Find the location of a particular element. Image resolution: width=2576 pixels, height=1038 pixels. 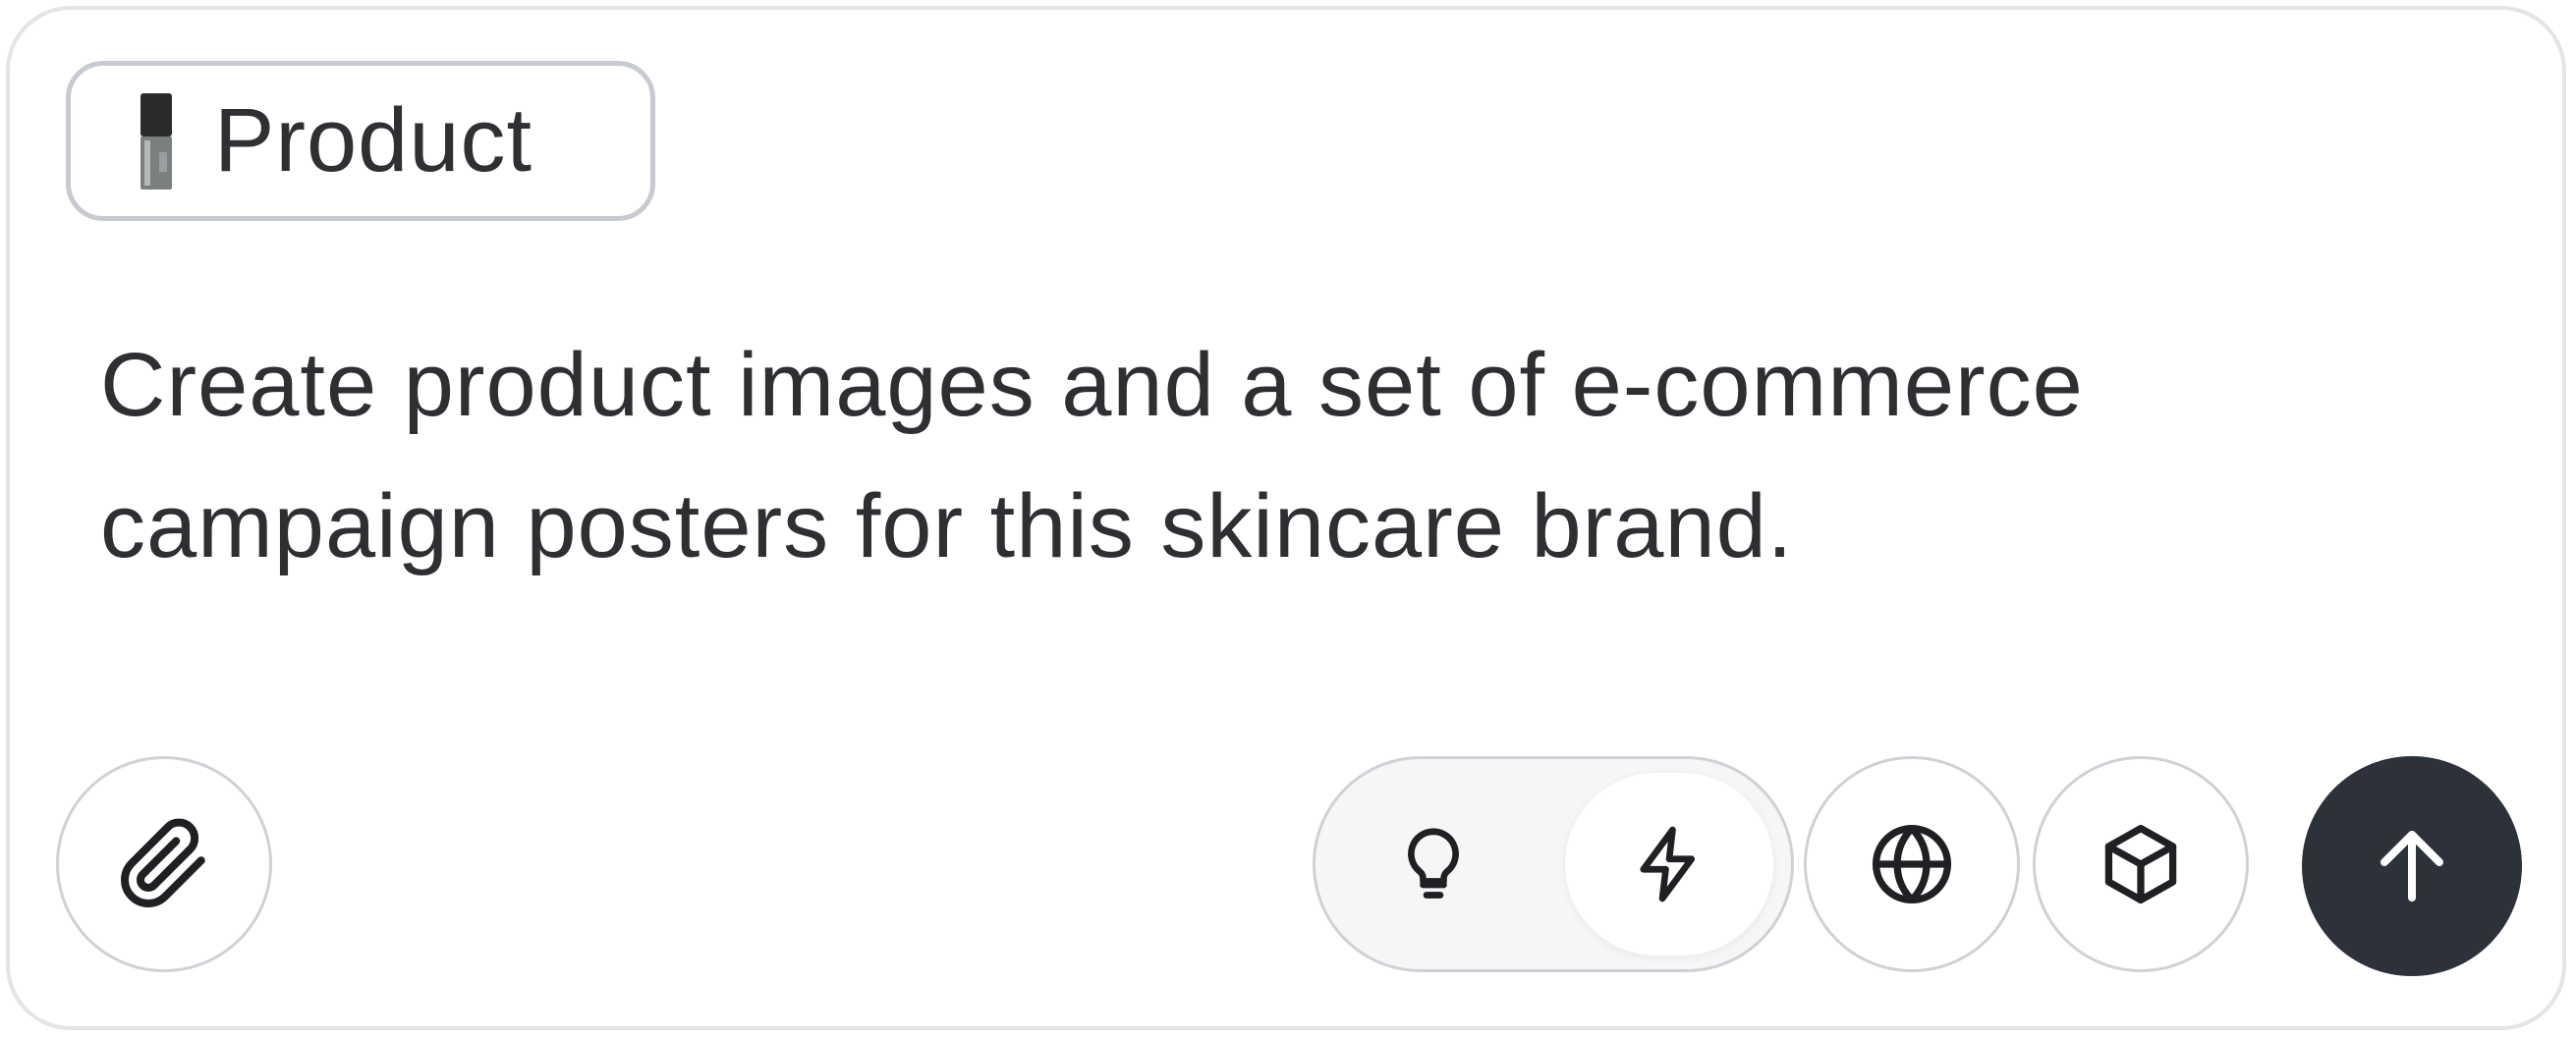

send-button is located at coordinates (2412, 866).